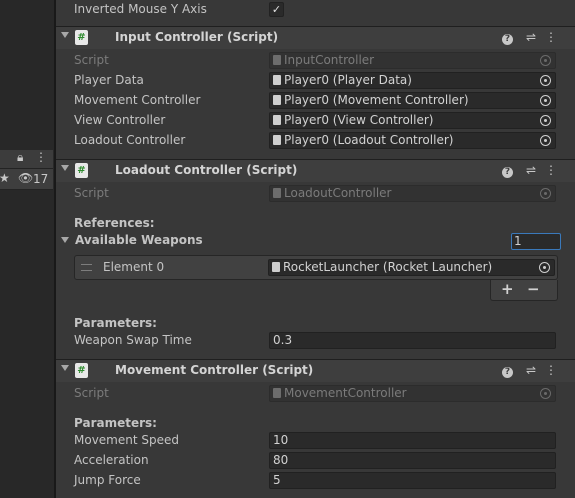 Image resolution: width=575 pixels, height=498 pixels. Describe the element at coordinates (133, 340) in the screenshot. I see `weapon-swap-time-label: Weapon Swap Time` at that location.